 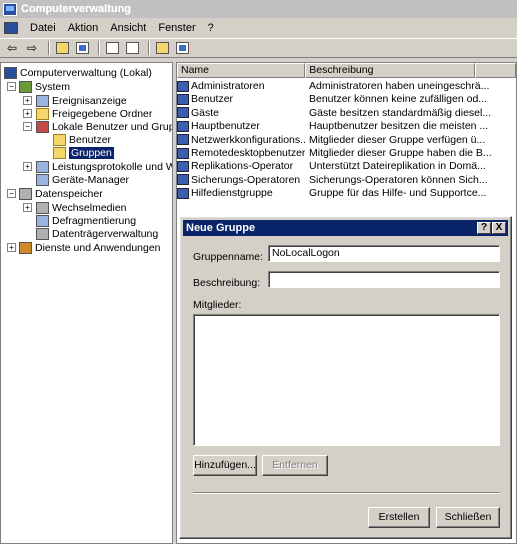 I want to click on members-label: Mitglieder:, so click(x=217, y=305).